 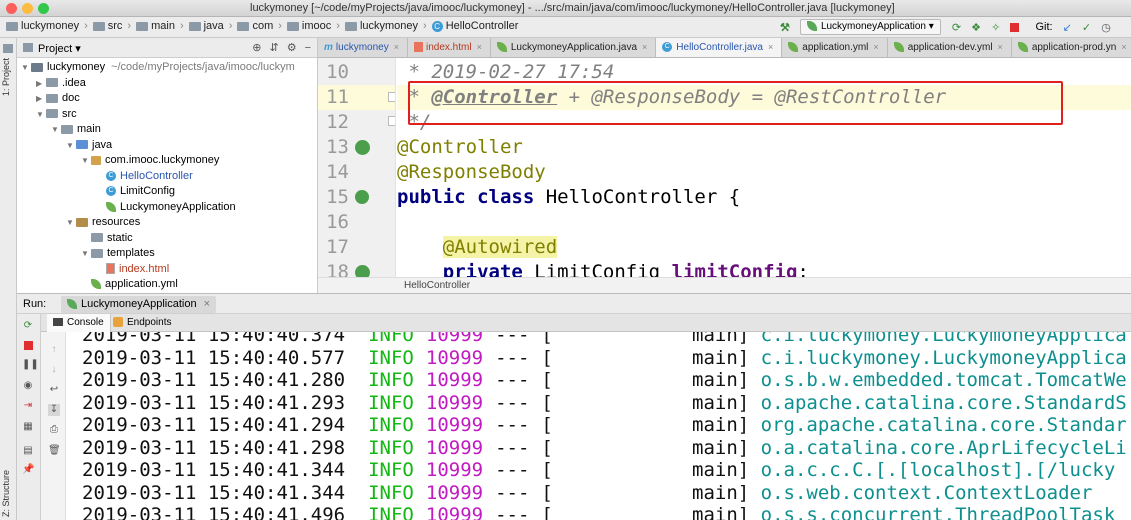 What do you see at coordinates (167, 99) in the screenshot?
I see `tree-item: ▶ doc` at bounding box center [167, 99].